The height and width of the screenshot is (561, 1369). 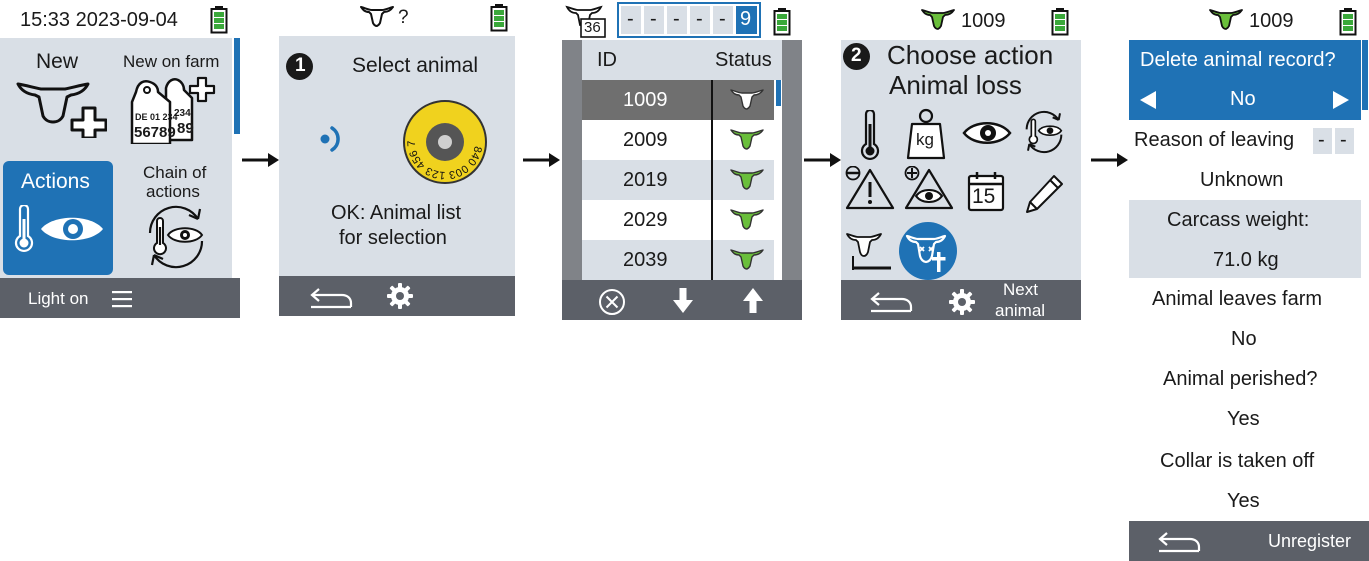 I want to click on weight-icon: kg, so click(x=926, y=134).